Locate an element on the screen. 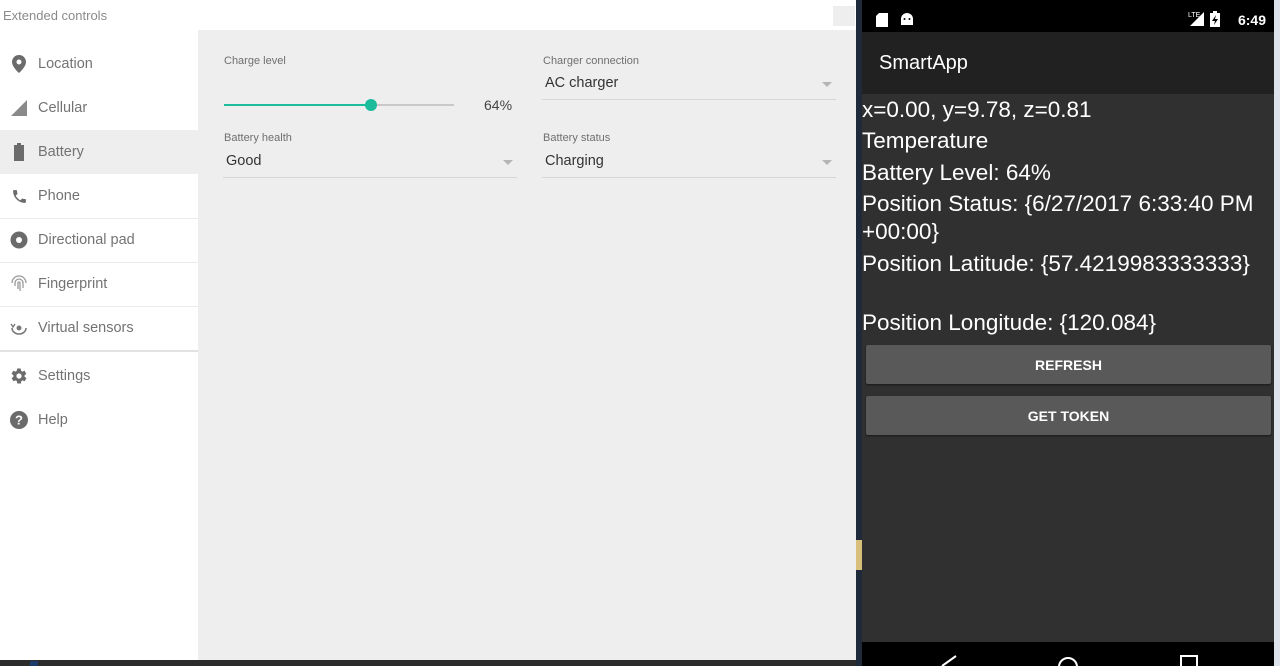 This screenshot has width=1280, height=666. slider-fill is located at coordinates (297, 105).